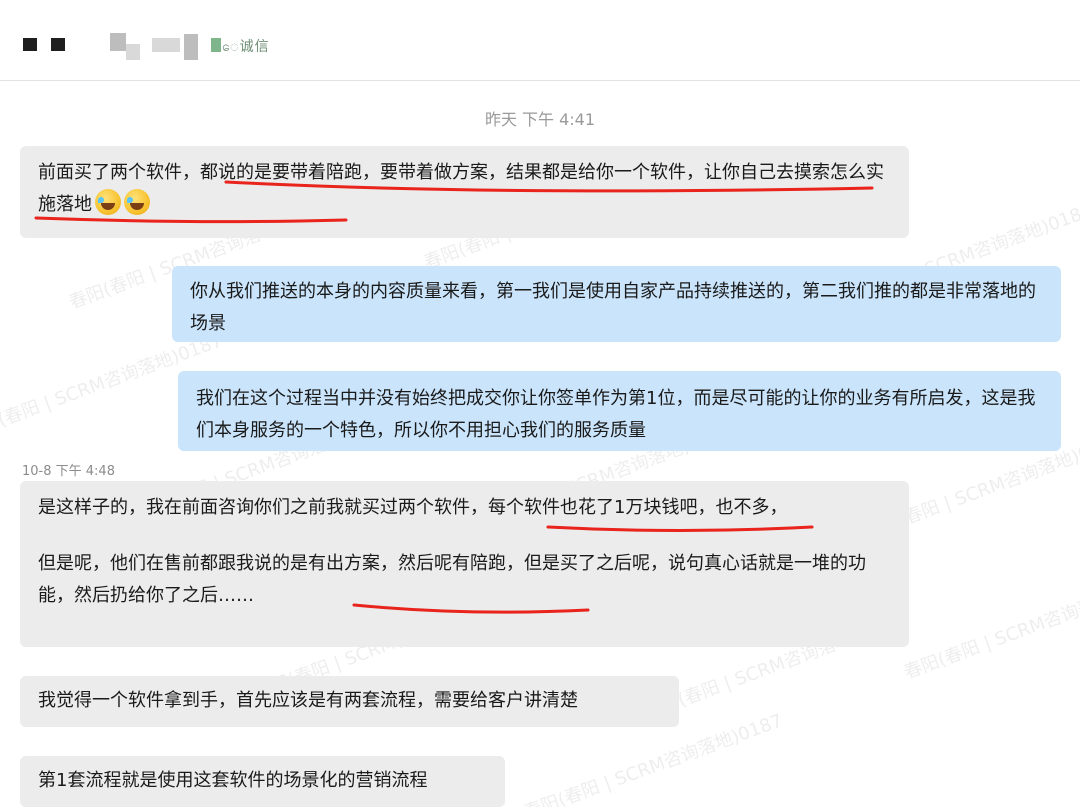 Image resolution: width=1080 pixels, height=807 pixels. Describe the element at coordinates (540, 40) in the screenshot. I see `chat-header: ေ诚信` at that location.